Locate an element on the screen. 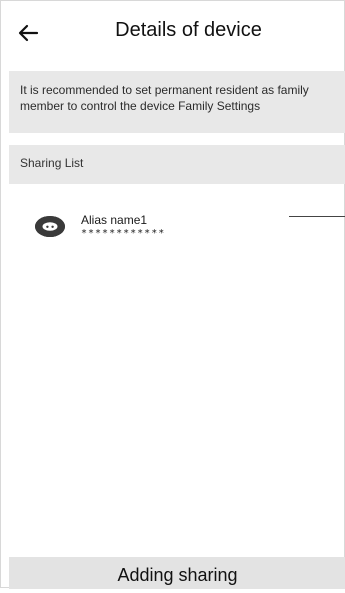 This screenshot has height=593, width=345. sharing-list-item: Alias name1 ************ is located at coordinates (177, 227).